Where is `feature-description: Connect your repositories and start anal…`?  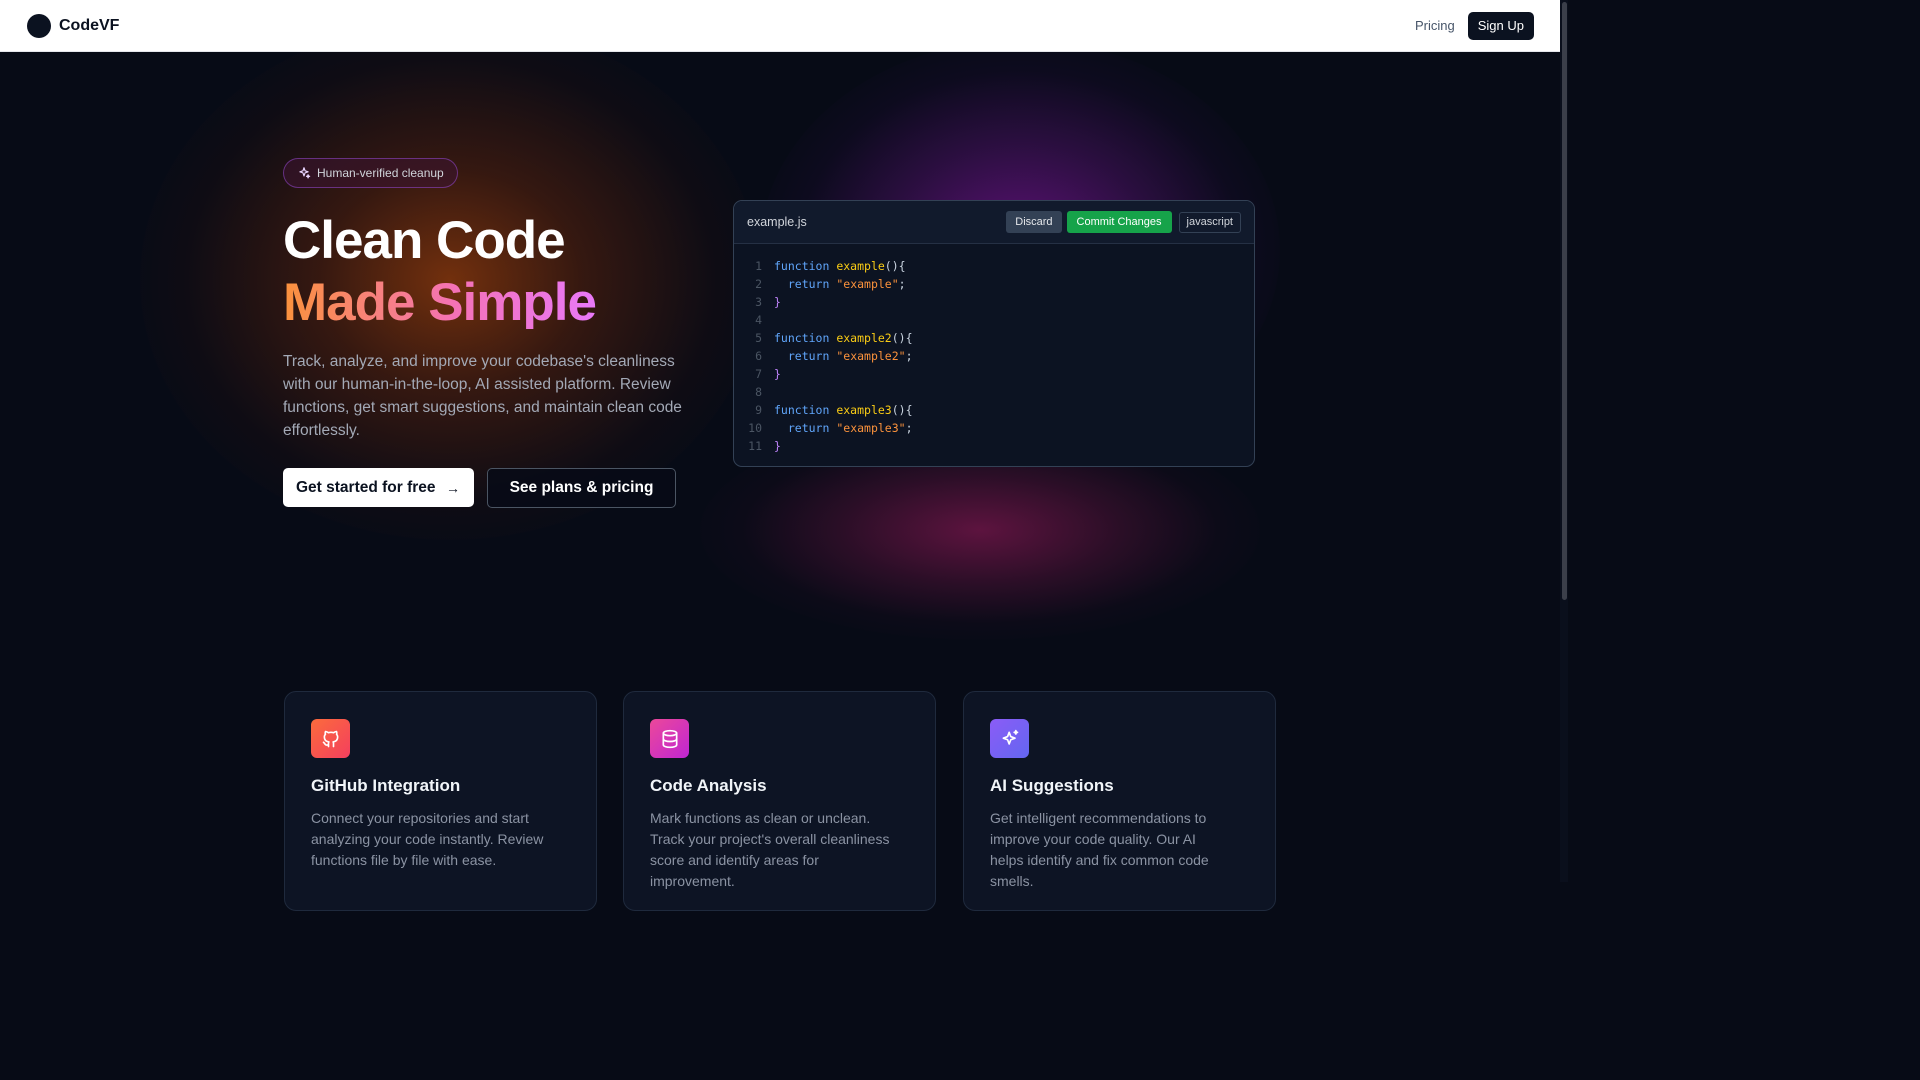 feature-description: Connect your repositories and start anal… is located at coordinates (427, 839).